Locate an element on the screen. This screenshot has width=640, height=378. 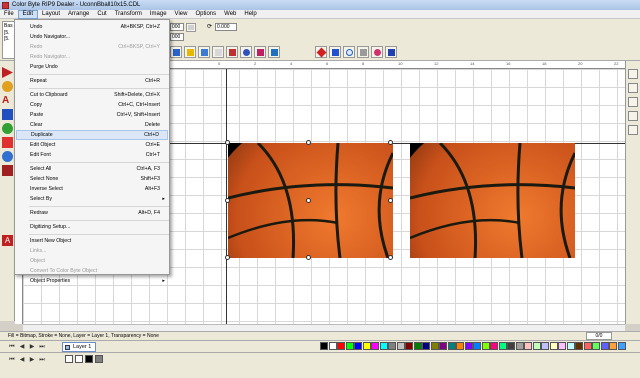
gray-swatch is located at coordinates (99, 359).